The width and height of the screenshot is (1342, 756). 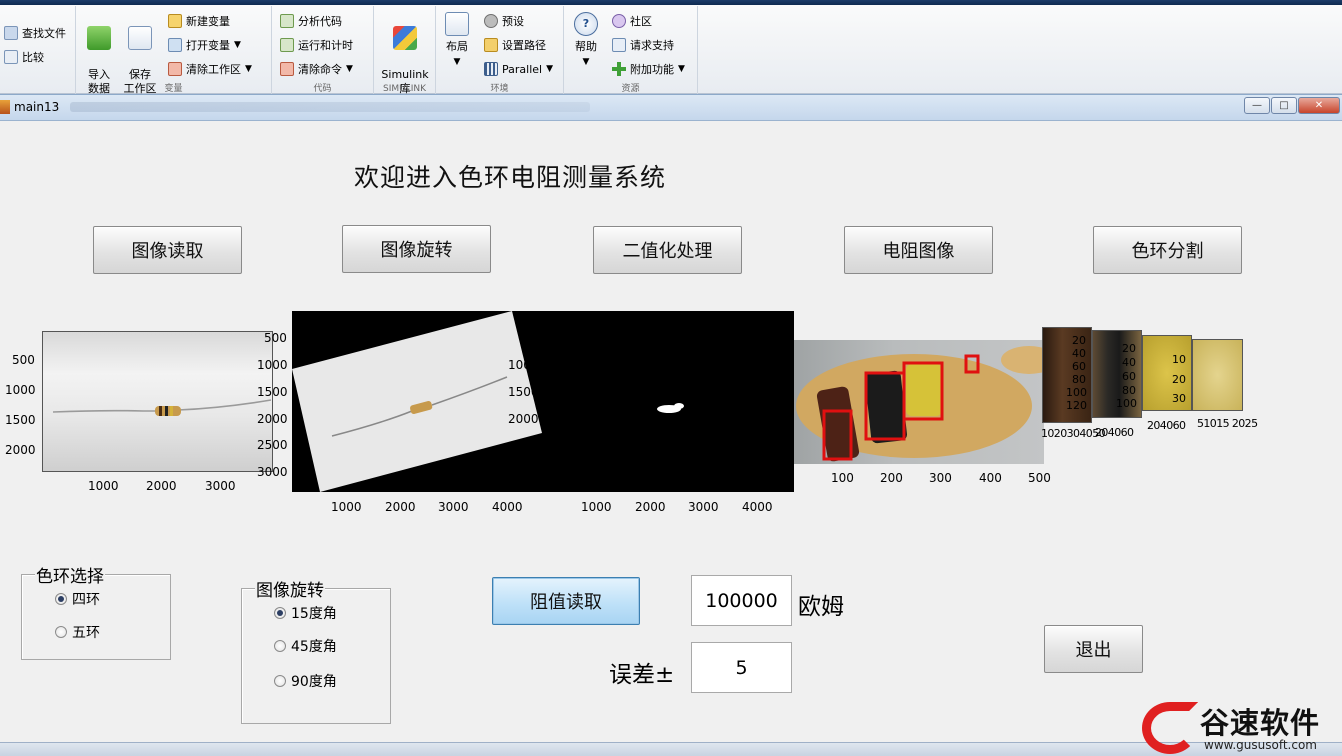 What do you see at coordinates (305, 646) in the screenshot?
I see `rotate-45-radio: 45度角` at bounding box center [305, 646].